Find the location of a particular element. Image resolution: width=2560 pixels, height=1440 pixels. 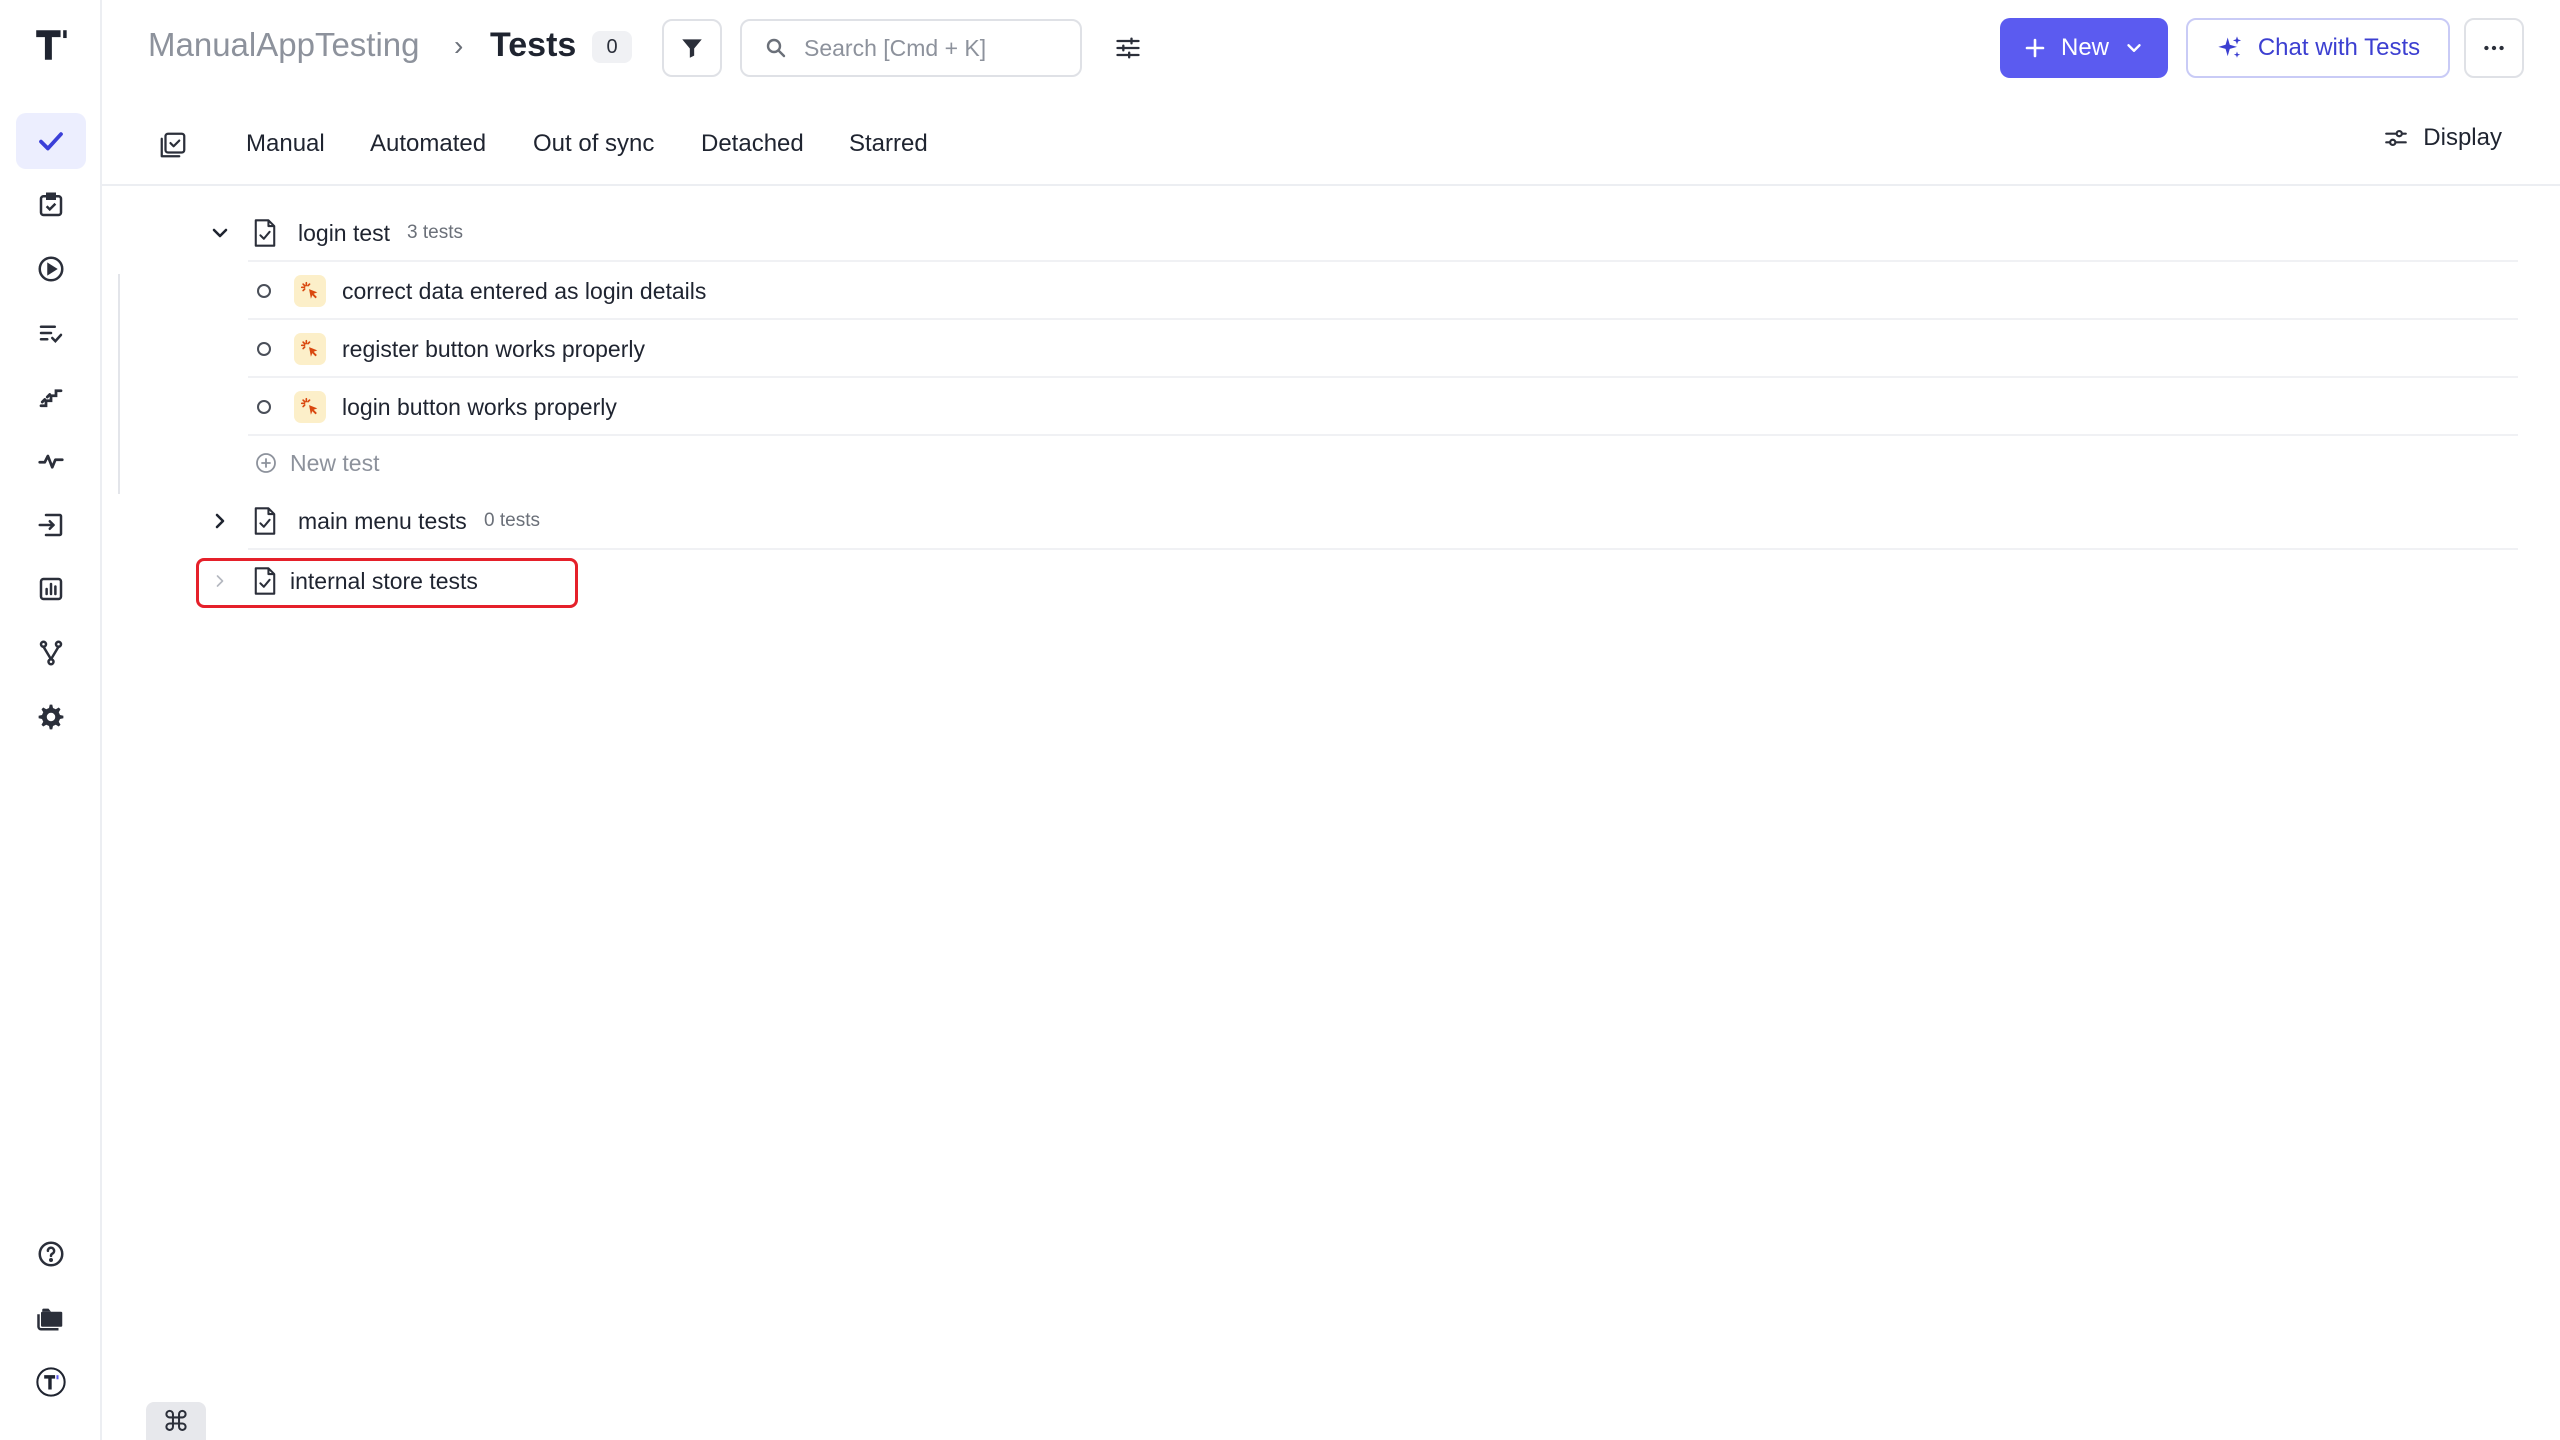

plus-icon is located at coordinates (2035, 48).